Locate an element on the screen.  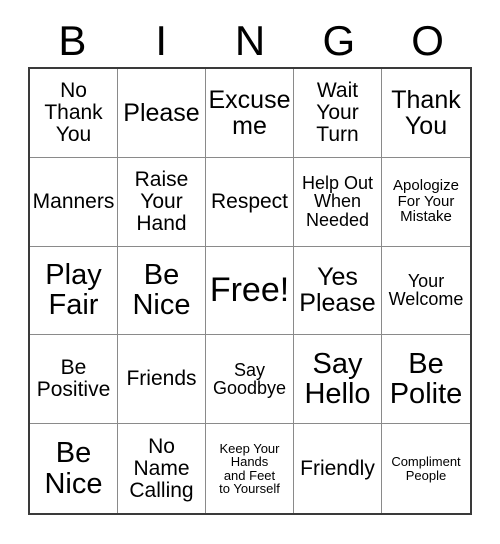
bingo-cell: Be Polite is located at coordinates (426, 380).